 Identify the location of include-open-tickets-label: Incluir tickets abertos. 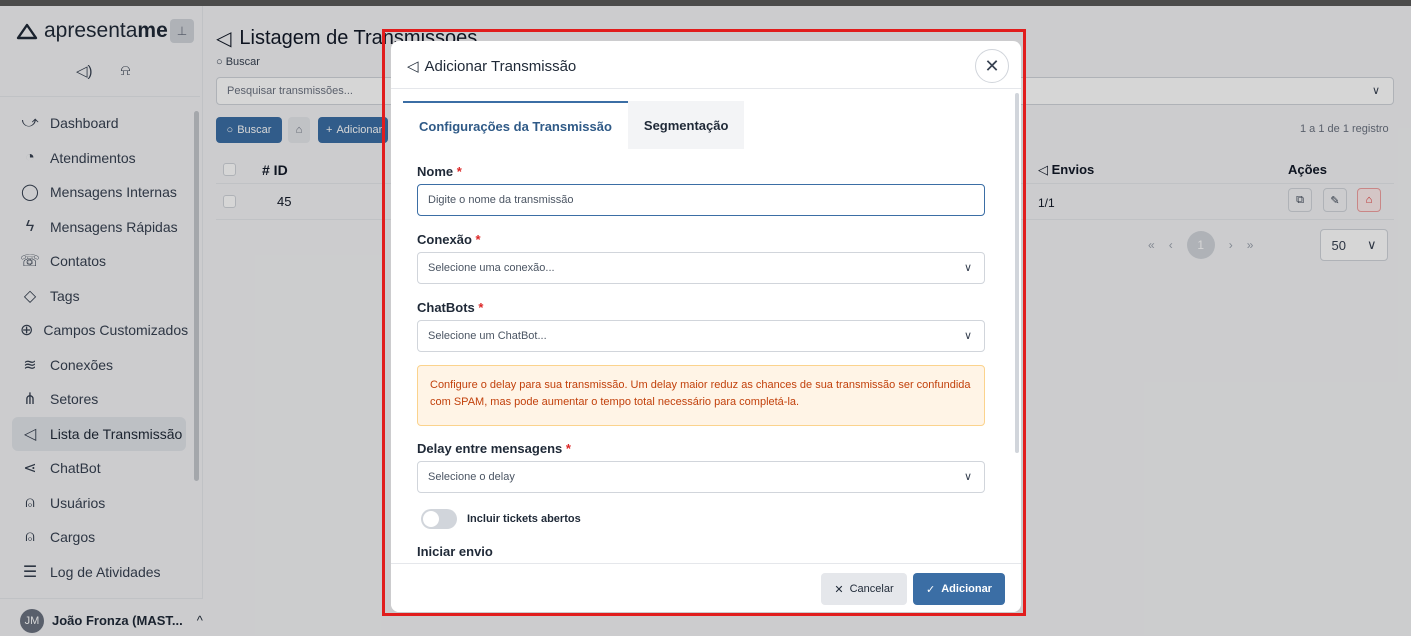
(524, 519).